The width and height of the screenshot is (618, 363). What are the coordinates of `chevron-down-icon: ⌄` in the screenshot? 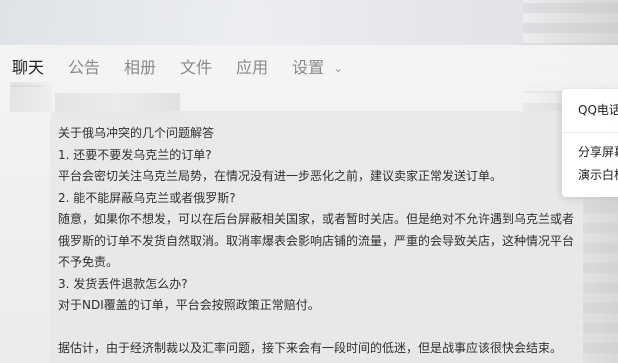 It's located at (338, 68).